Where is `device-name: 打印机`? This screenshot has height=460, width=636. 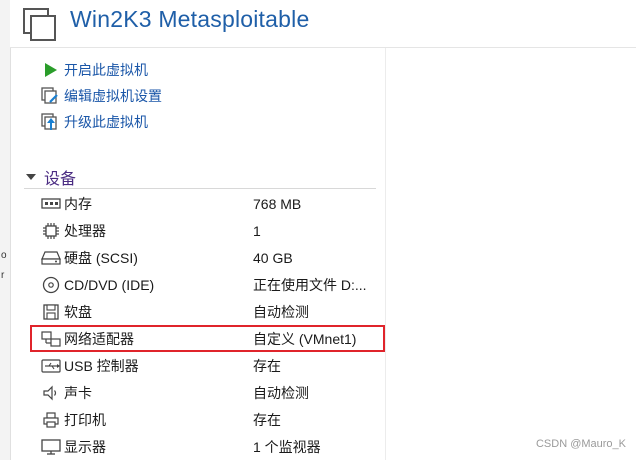 device-name: 打印机 is located at coordinates (85, 420).